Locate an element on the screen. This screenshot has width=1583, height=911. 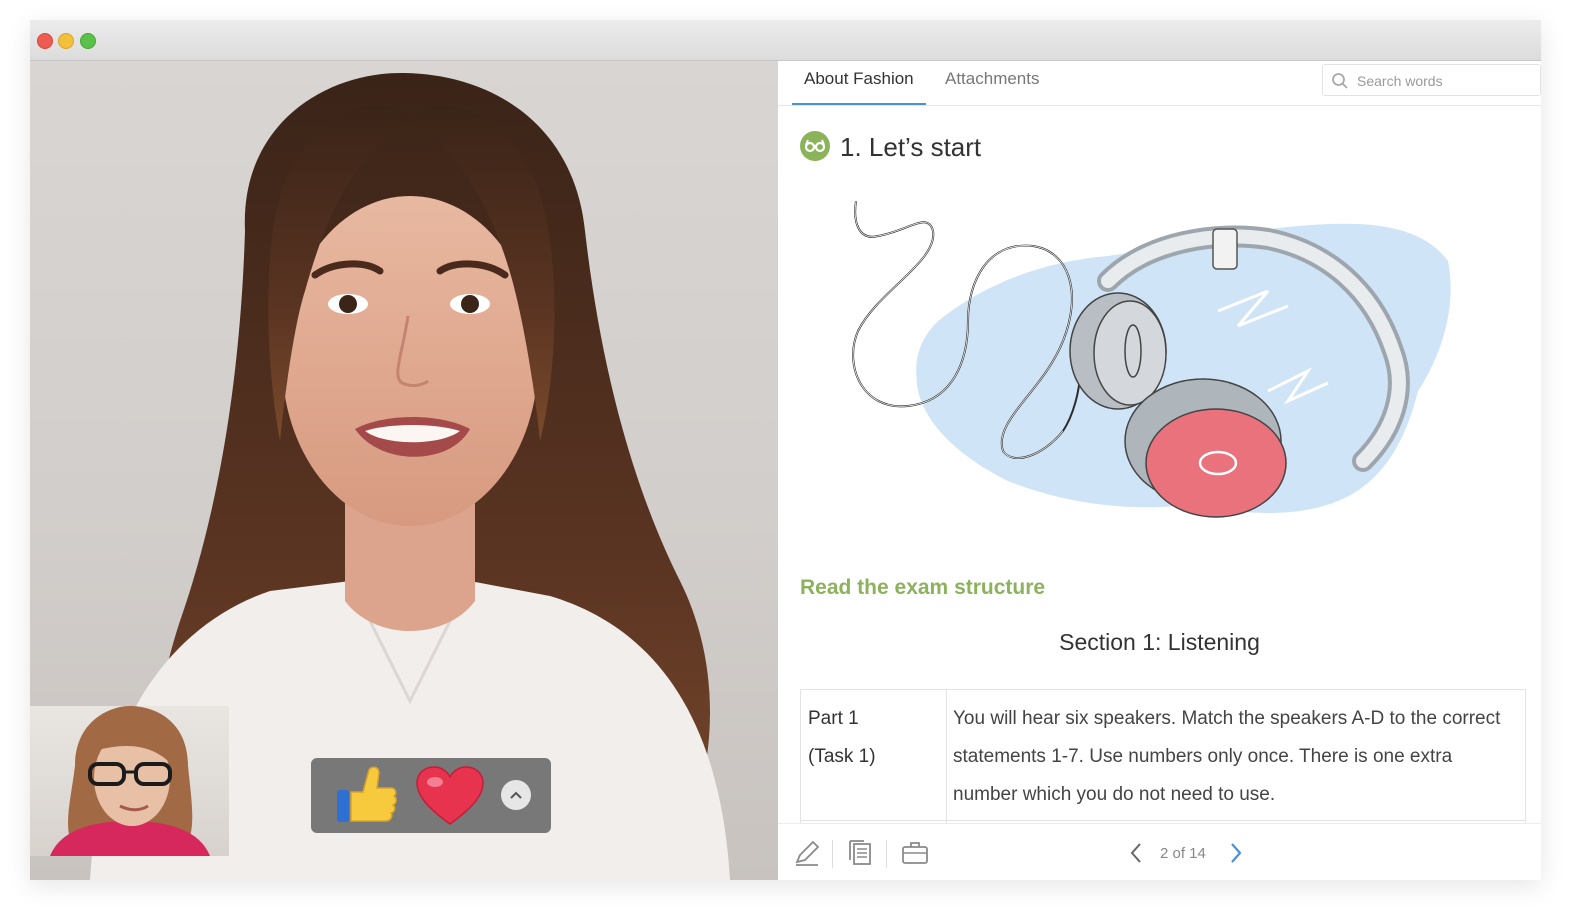
briefcase-icon is located at coordinates (915, 853).